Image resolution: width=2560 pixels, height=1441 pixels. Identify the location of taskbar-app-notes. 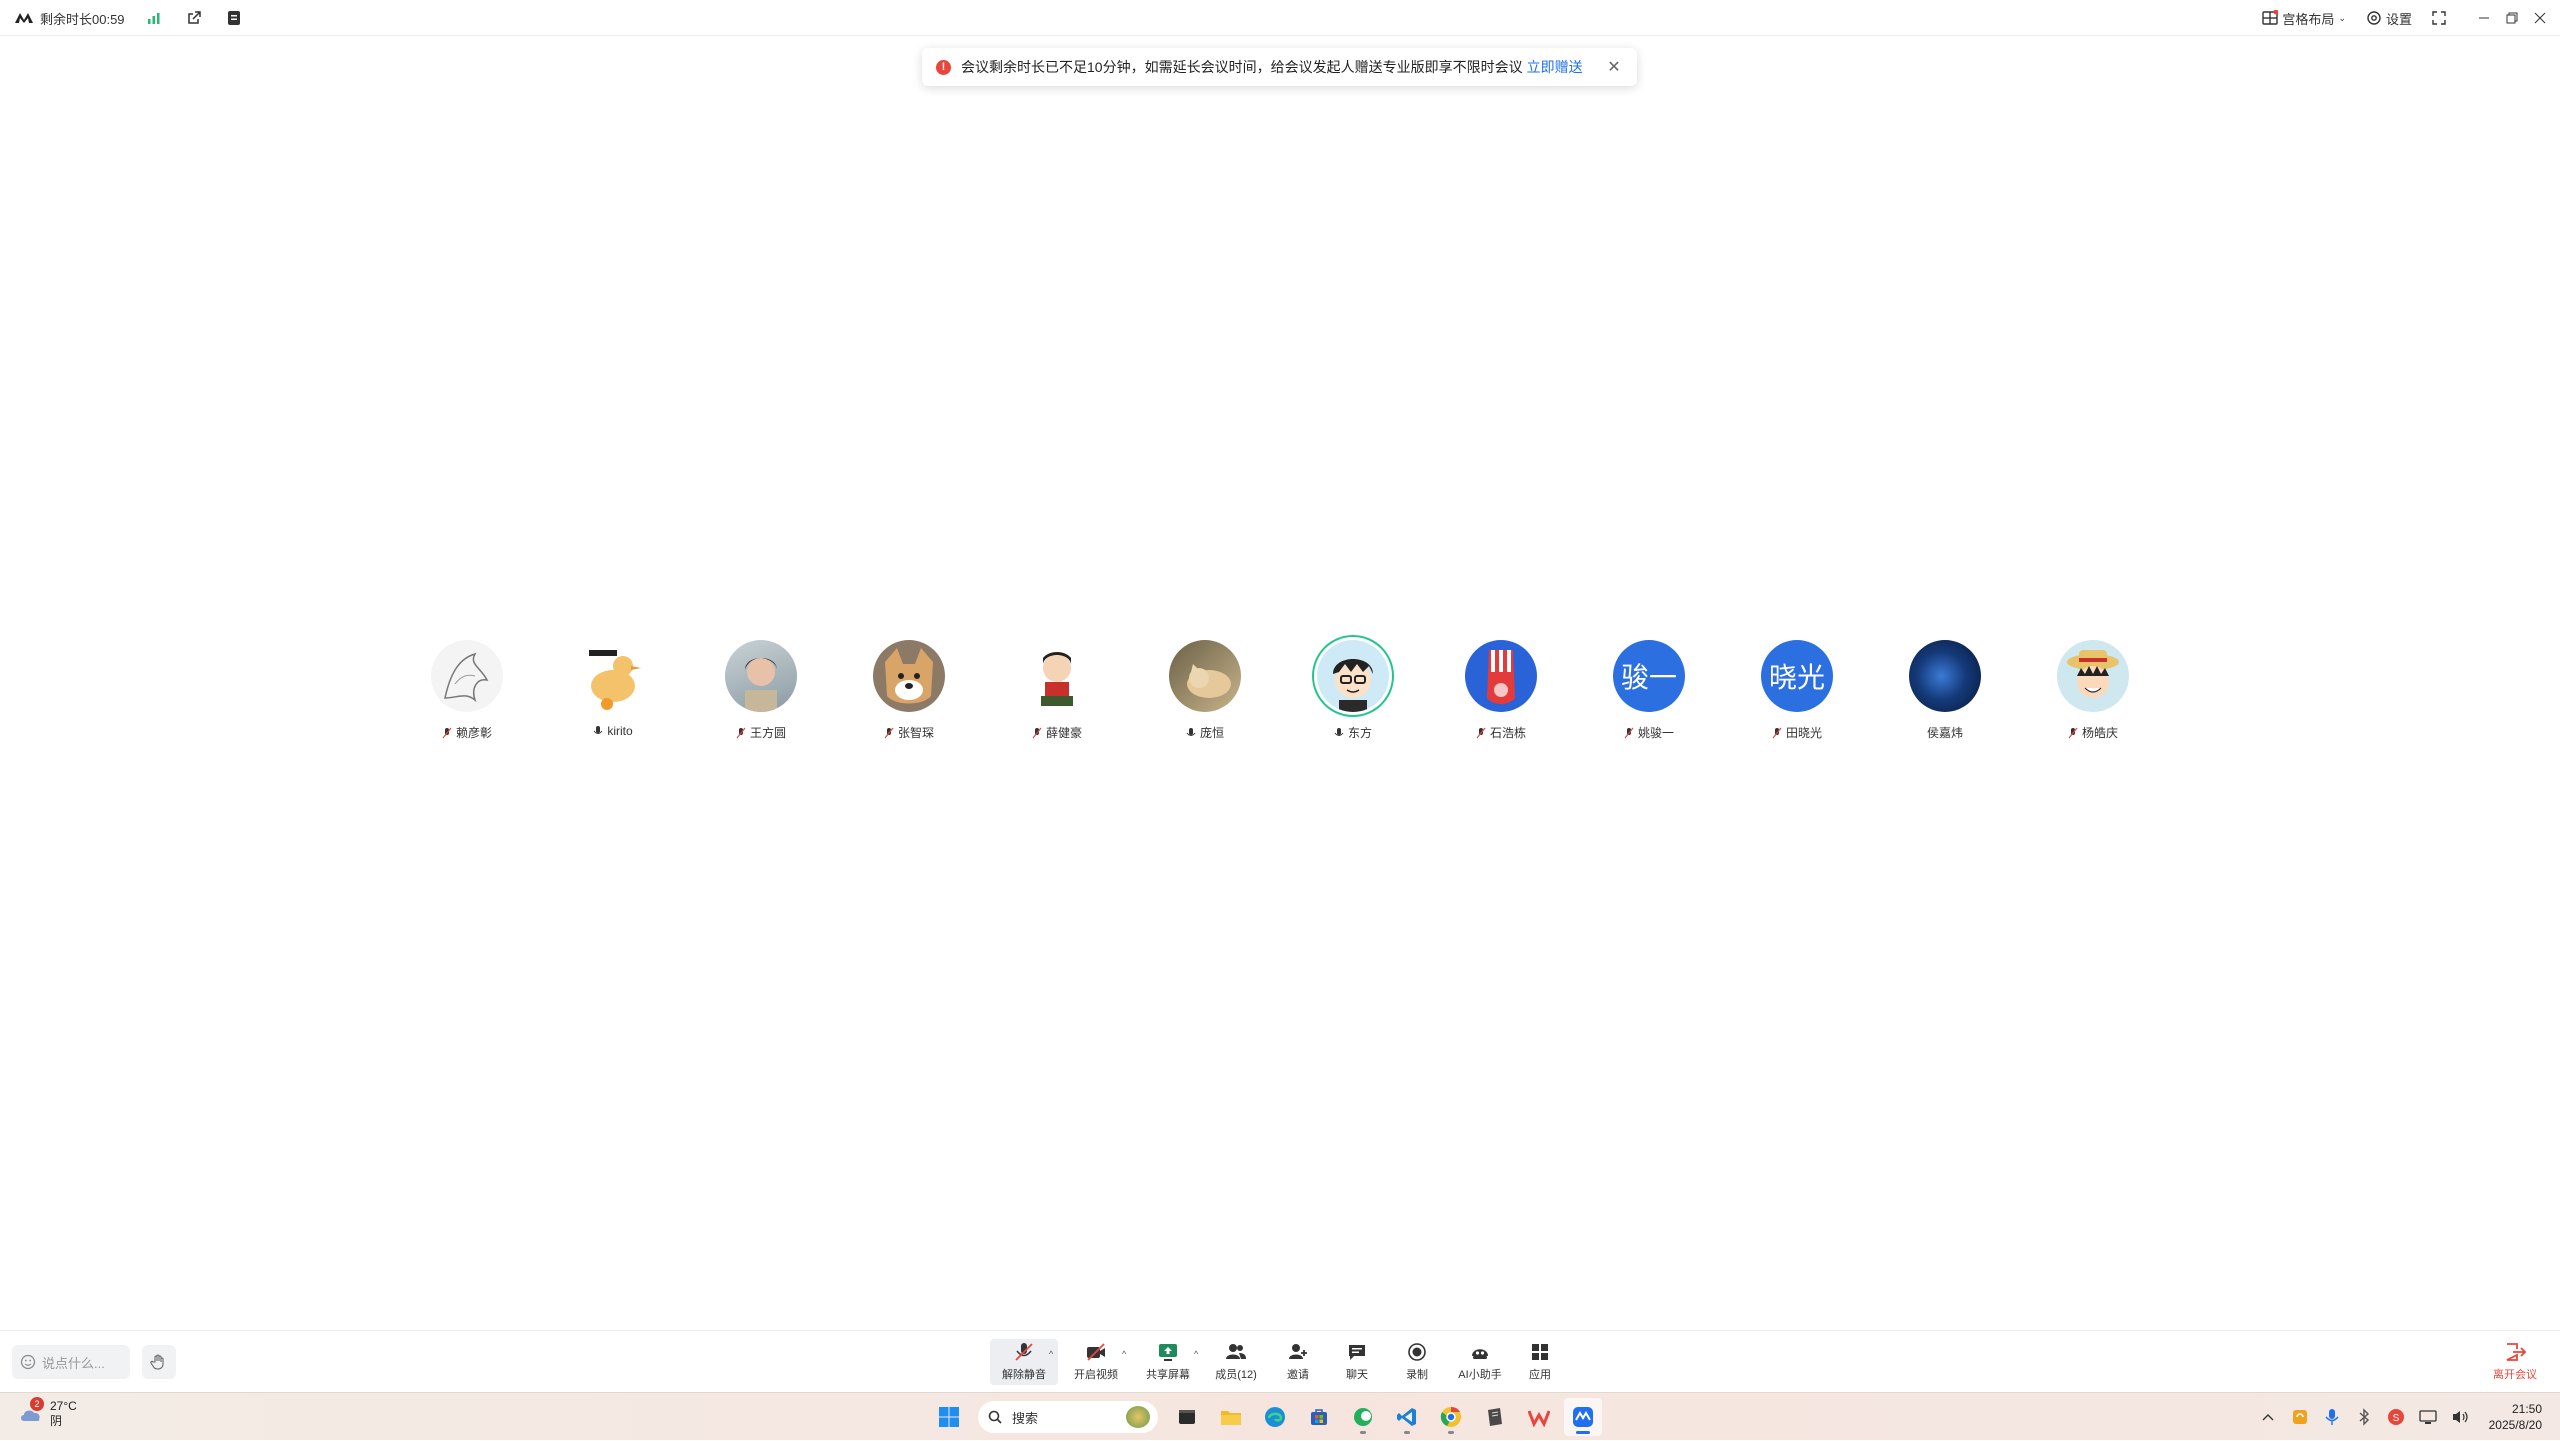
(1495, 1417).